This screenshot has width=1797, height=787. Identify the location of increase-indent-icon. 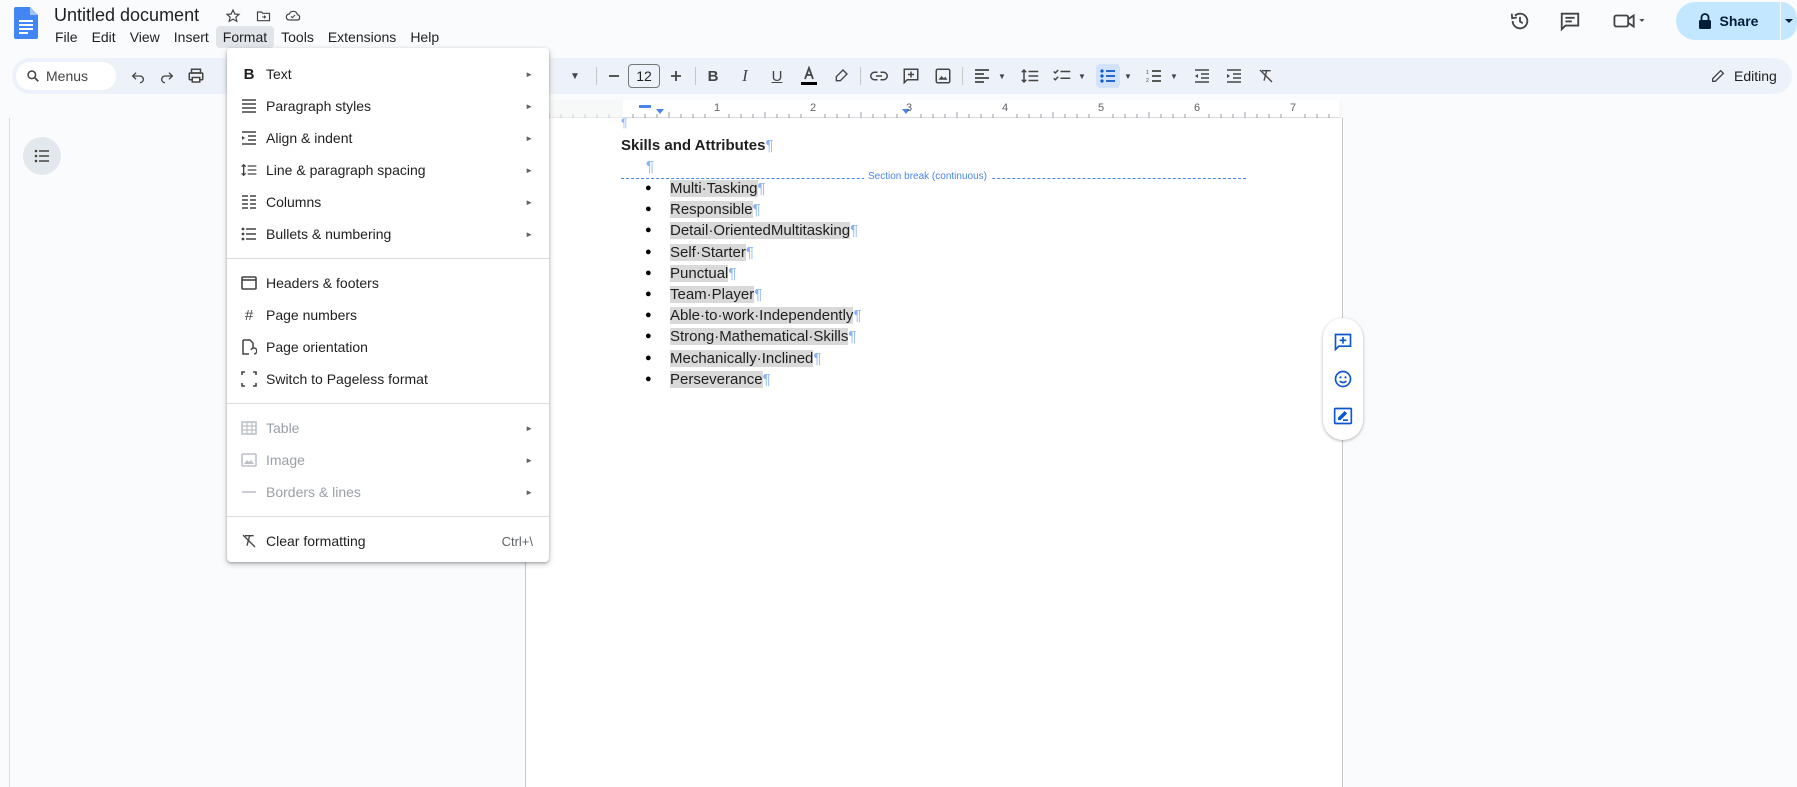
(1234, 76).